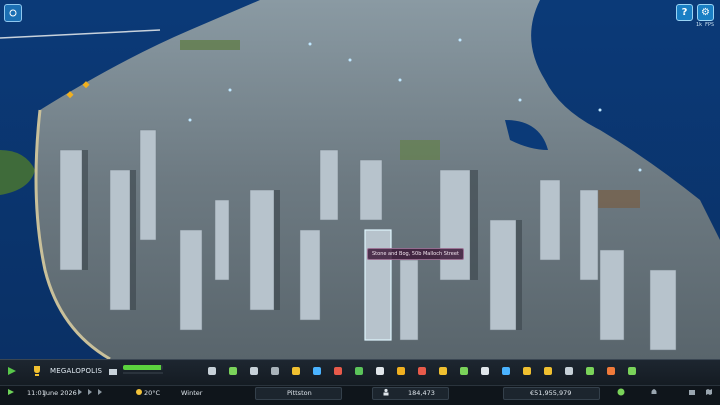 The width and height of the screenshot is (720, 405). I want to click on tool-button-landmark, so click(506, 371).